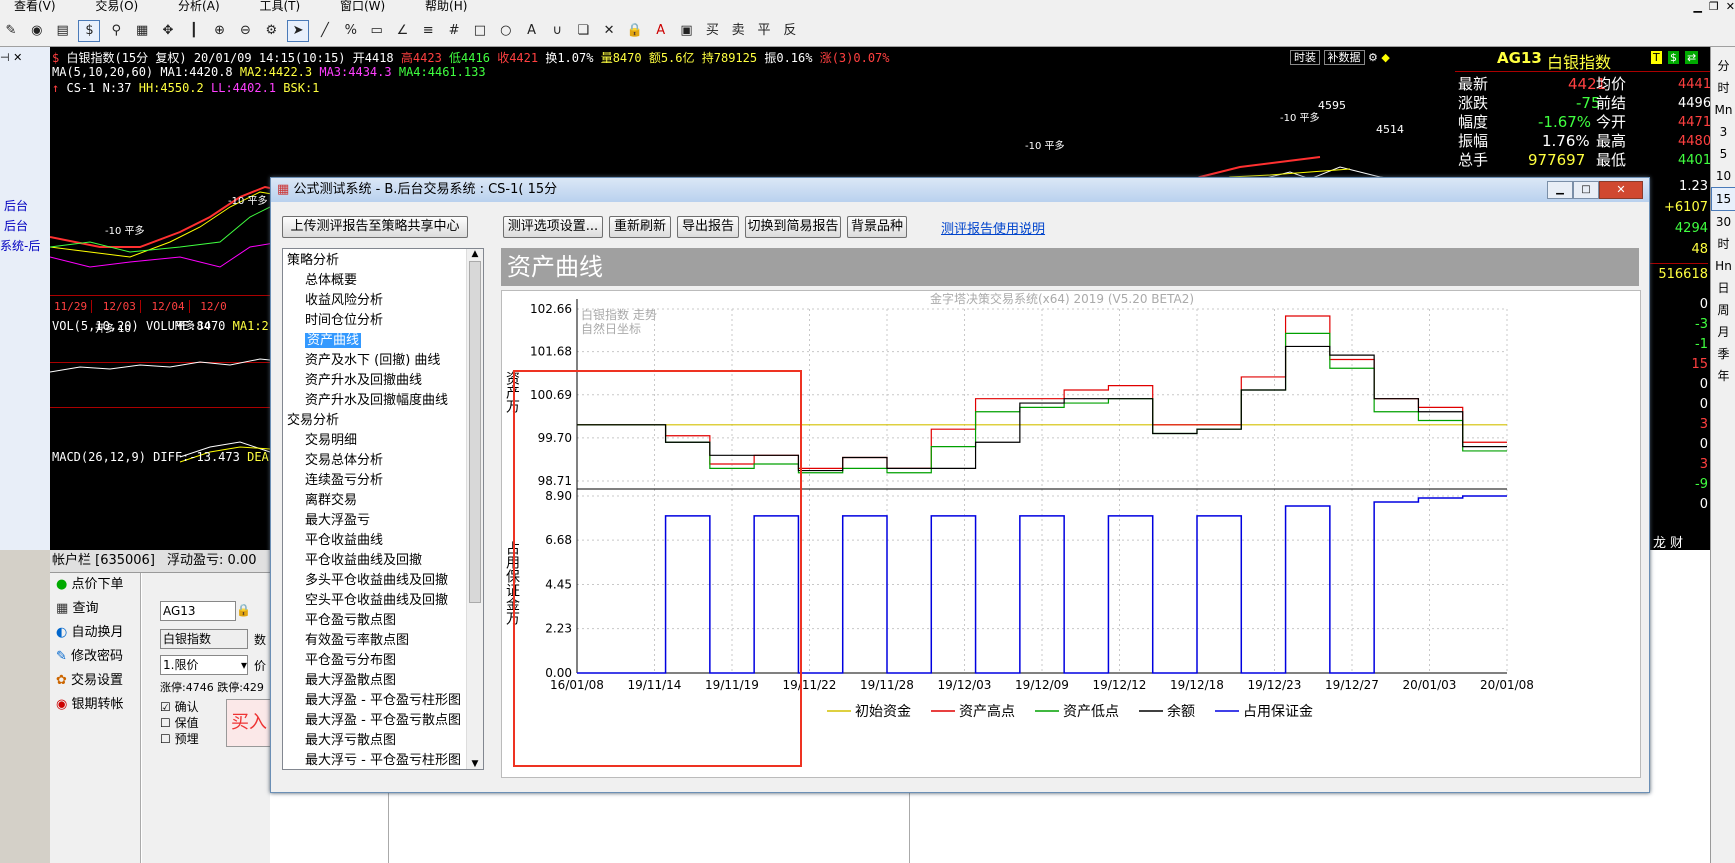 The image size is (1735, 863). I want to click on hash-icon: #, so click(454, 31).